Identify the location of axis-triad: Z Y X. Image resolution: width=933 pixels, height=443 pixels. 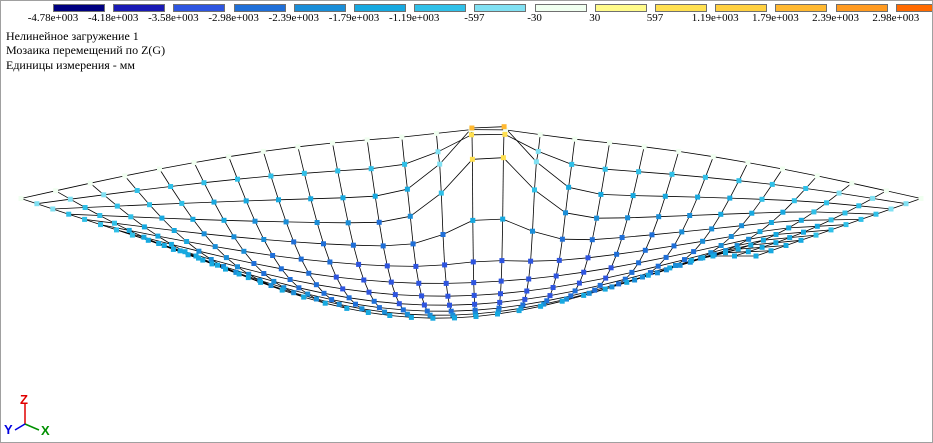
(27, 415).